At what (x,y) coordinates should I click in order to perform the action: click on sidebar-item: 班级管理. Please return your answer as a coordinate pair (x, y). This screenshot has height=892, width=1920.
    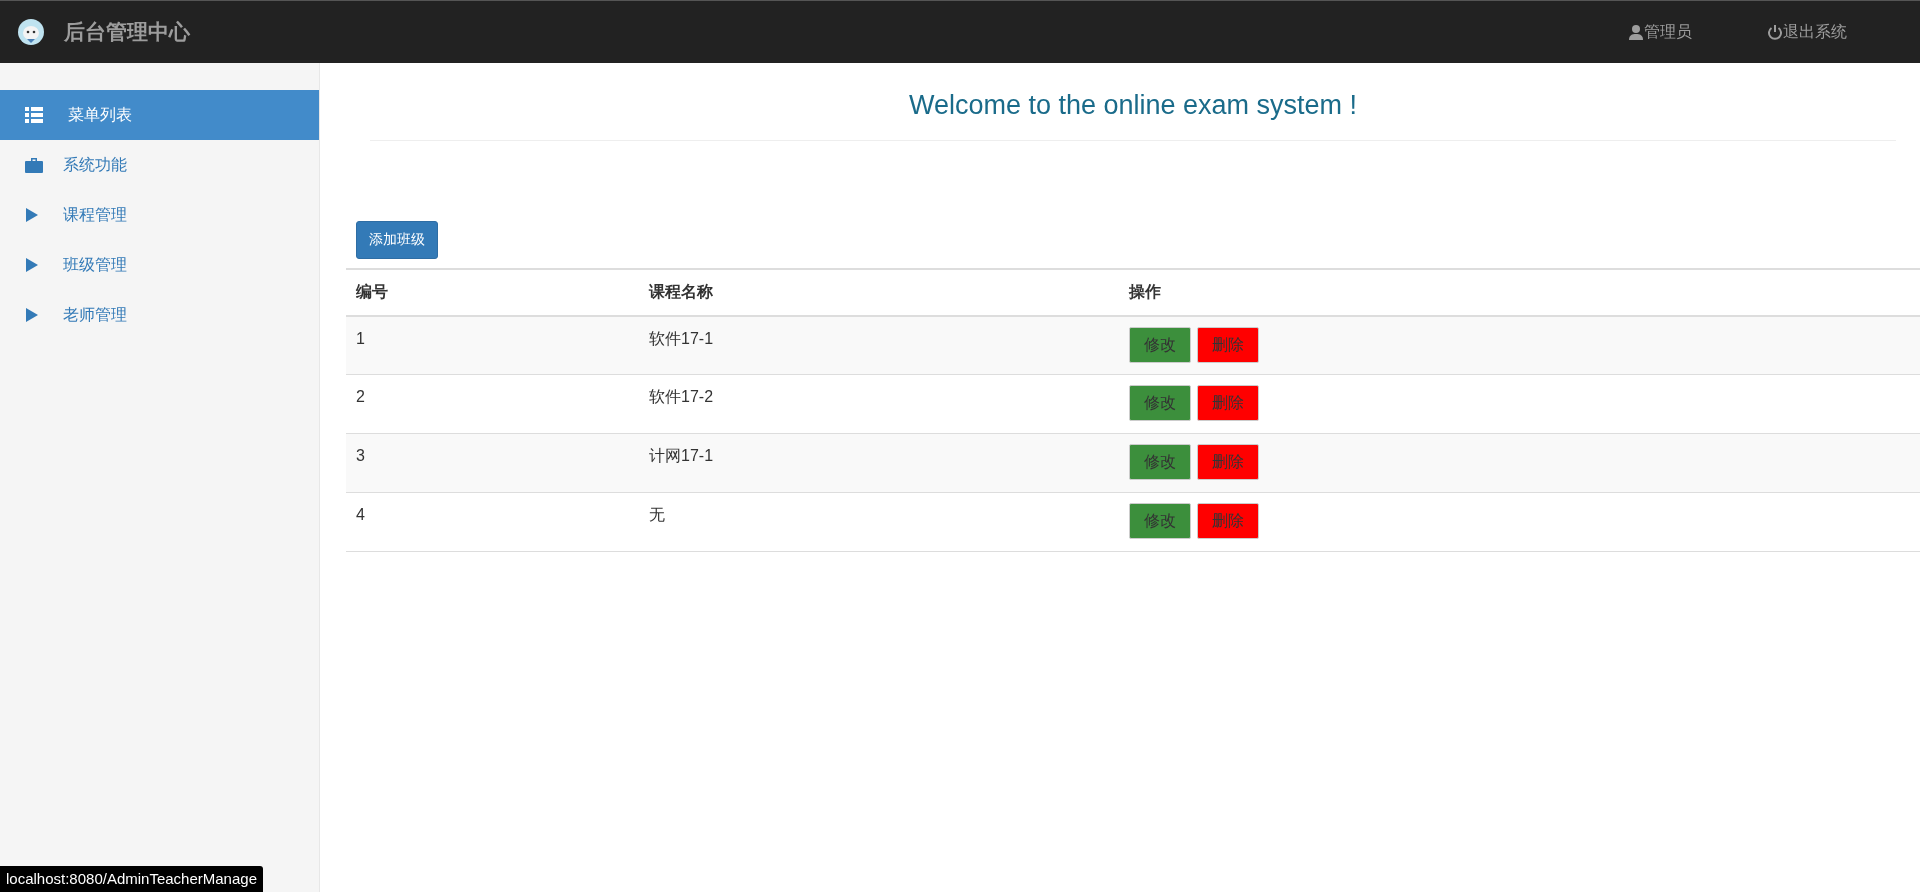
    Looking at the image, I should click on (159, 265).